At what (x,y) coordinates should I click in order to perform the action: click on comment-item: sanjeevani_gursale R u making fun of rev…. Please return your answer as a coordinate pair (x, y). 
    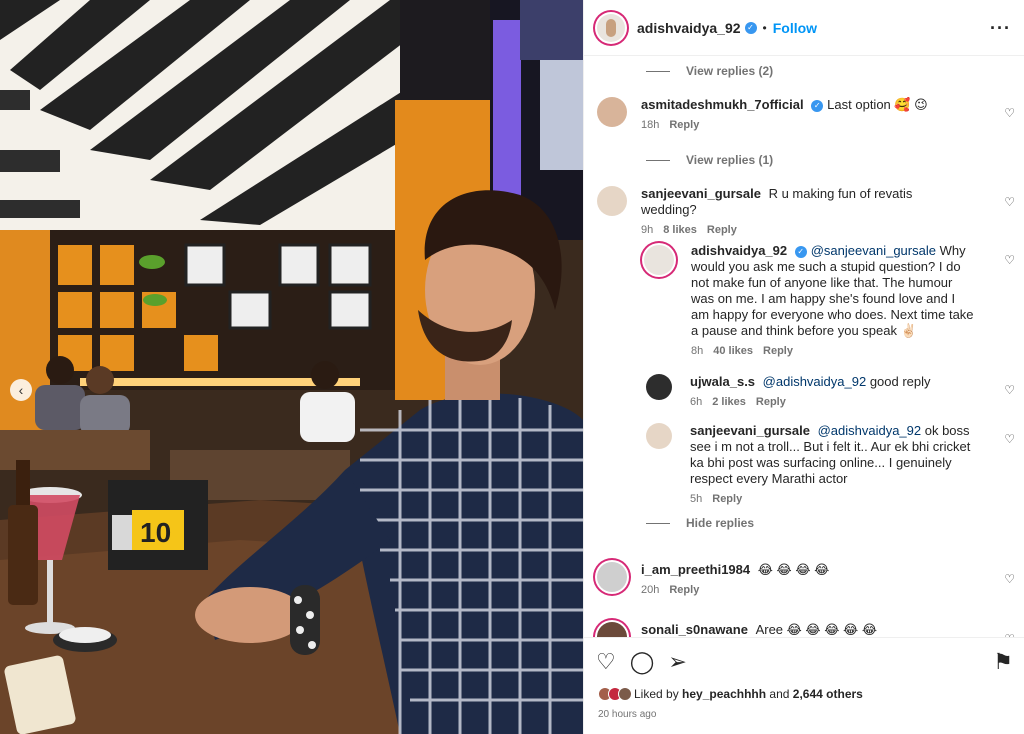
    Looking at the image, I should click on (797, 211).